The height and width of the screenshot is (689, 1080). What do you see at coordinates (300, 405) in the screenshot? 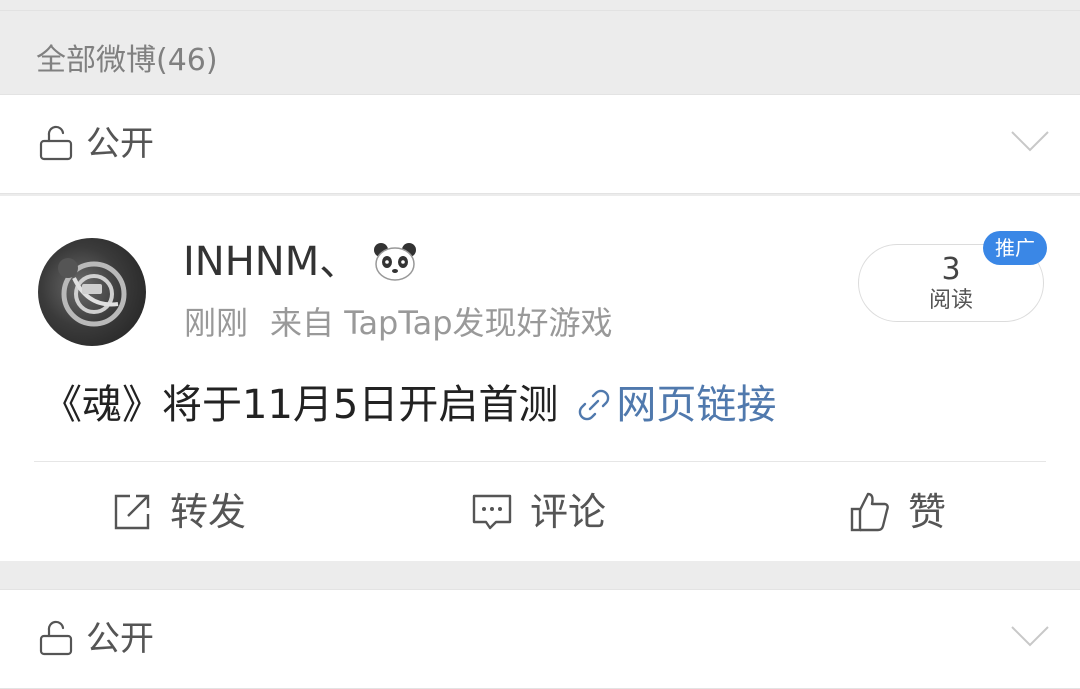
I see `post-text: 《魂》将于11月5日开启首测` at bounding box center [300, 405].